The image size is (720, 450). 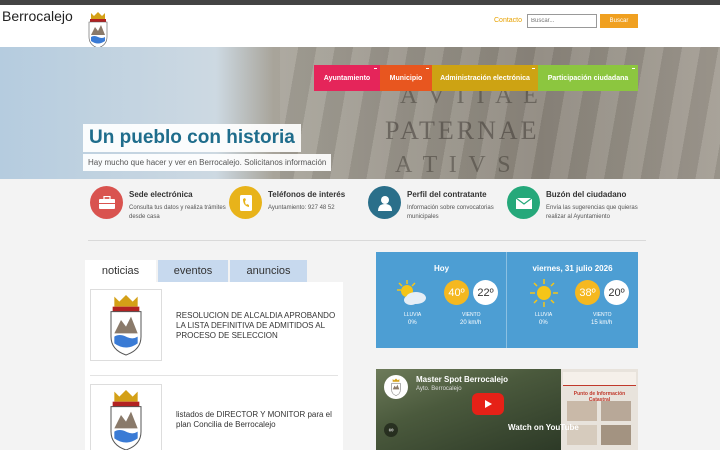 I want to click on link-icon: ∞, so click(x=391, y=430).